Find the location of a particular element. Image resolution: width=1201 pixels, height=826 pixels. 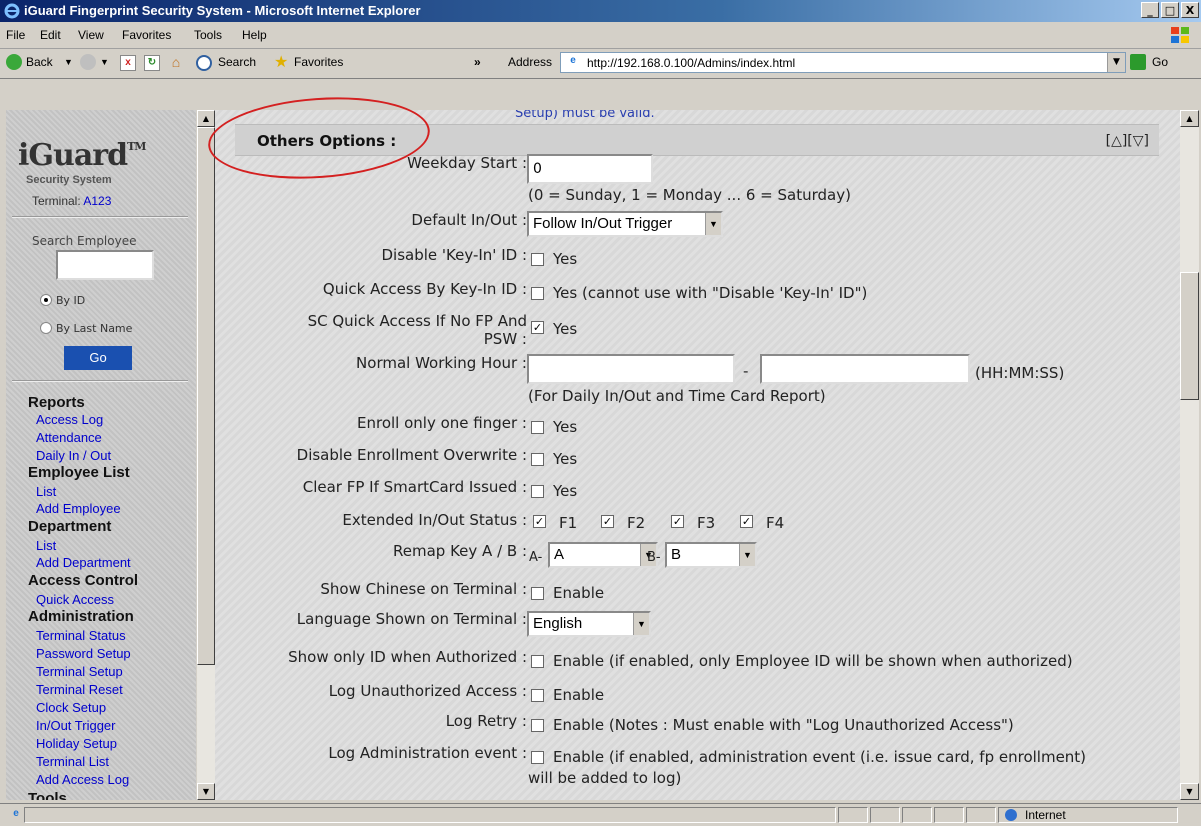

radio-by-id-label: By ID is located at coordinates (71, 300).